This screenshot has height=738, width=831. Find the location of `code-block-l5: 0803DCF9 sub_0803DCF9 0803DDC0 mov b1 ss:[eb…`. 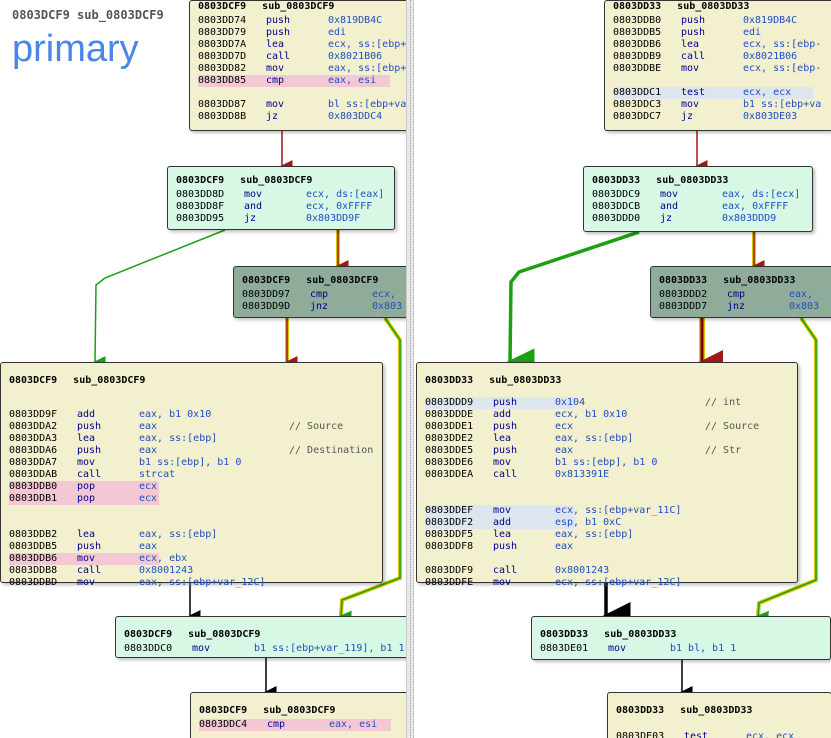

code-block-l5: 0803DCF9 sub_0803DCF9 0803DDC0 mov b1 ss:[eb… is located at coordinates (260, 637).